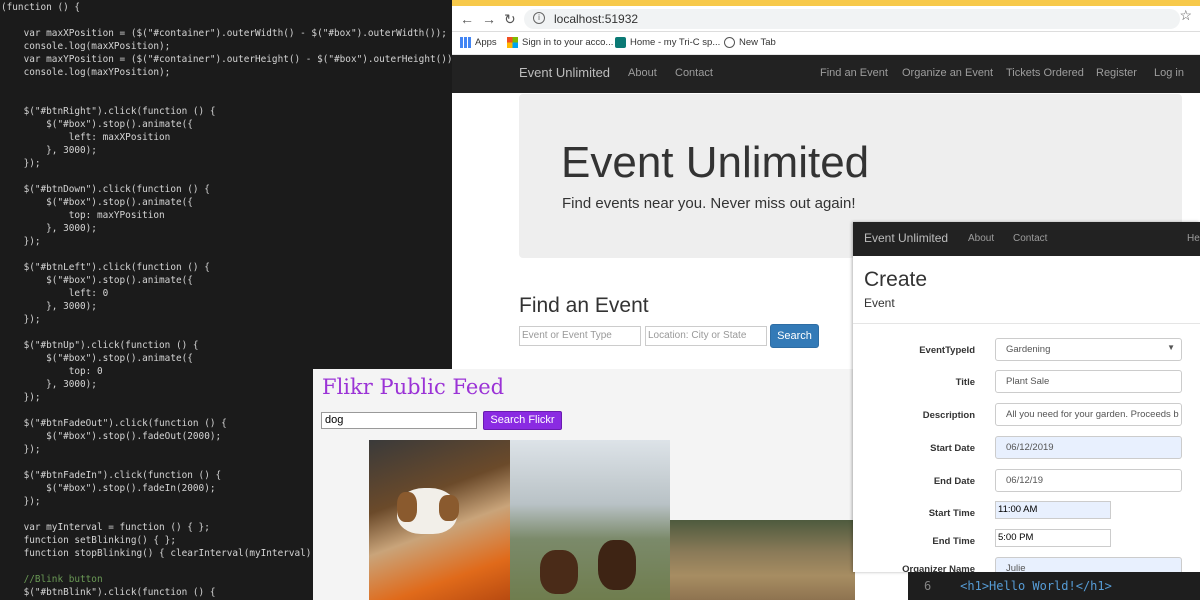 The width and height of the screenshot is (1200, 600). I want to click on organizer-name-input: Julie, so click(1088, 564).